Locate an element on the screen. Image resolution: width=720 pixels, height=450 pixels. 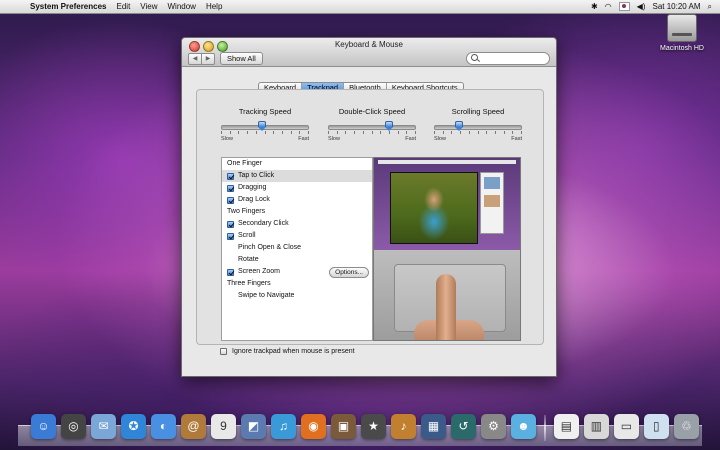
downloads-stack-icon: ▭ is located at coordinates (626, 426).